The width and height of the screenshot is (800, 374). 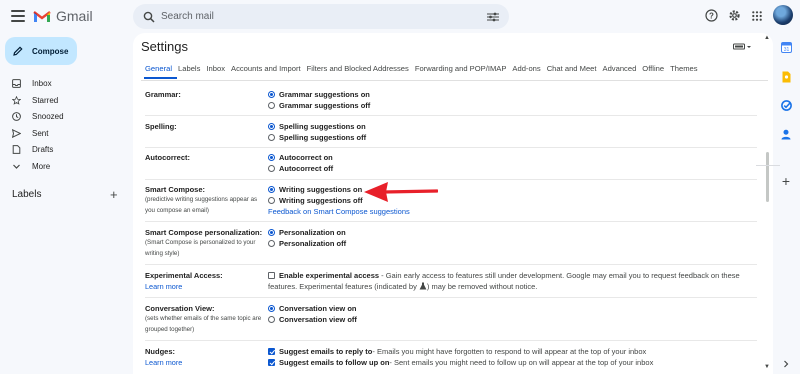 What do you see at coordinates (318, 308) in the screenshot?
I see `option-label: Conversation view on` at bounding box center [318, 308].